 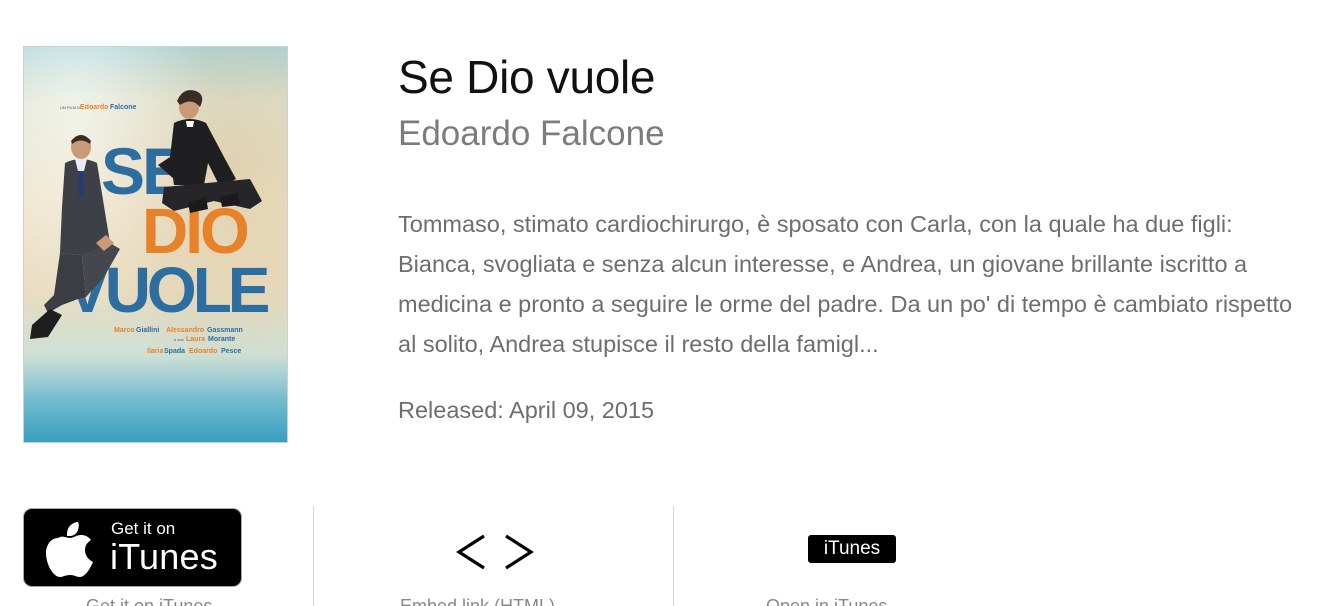 What do you see at coordinates (203, 351) in the screenshot?
I see `poster-cast-3c: Edoardo` at bounding box center [203, 351].